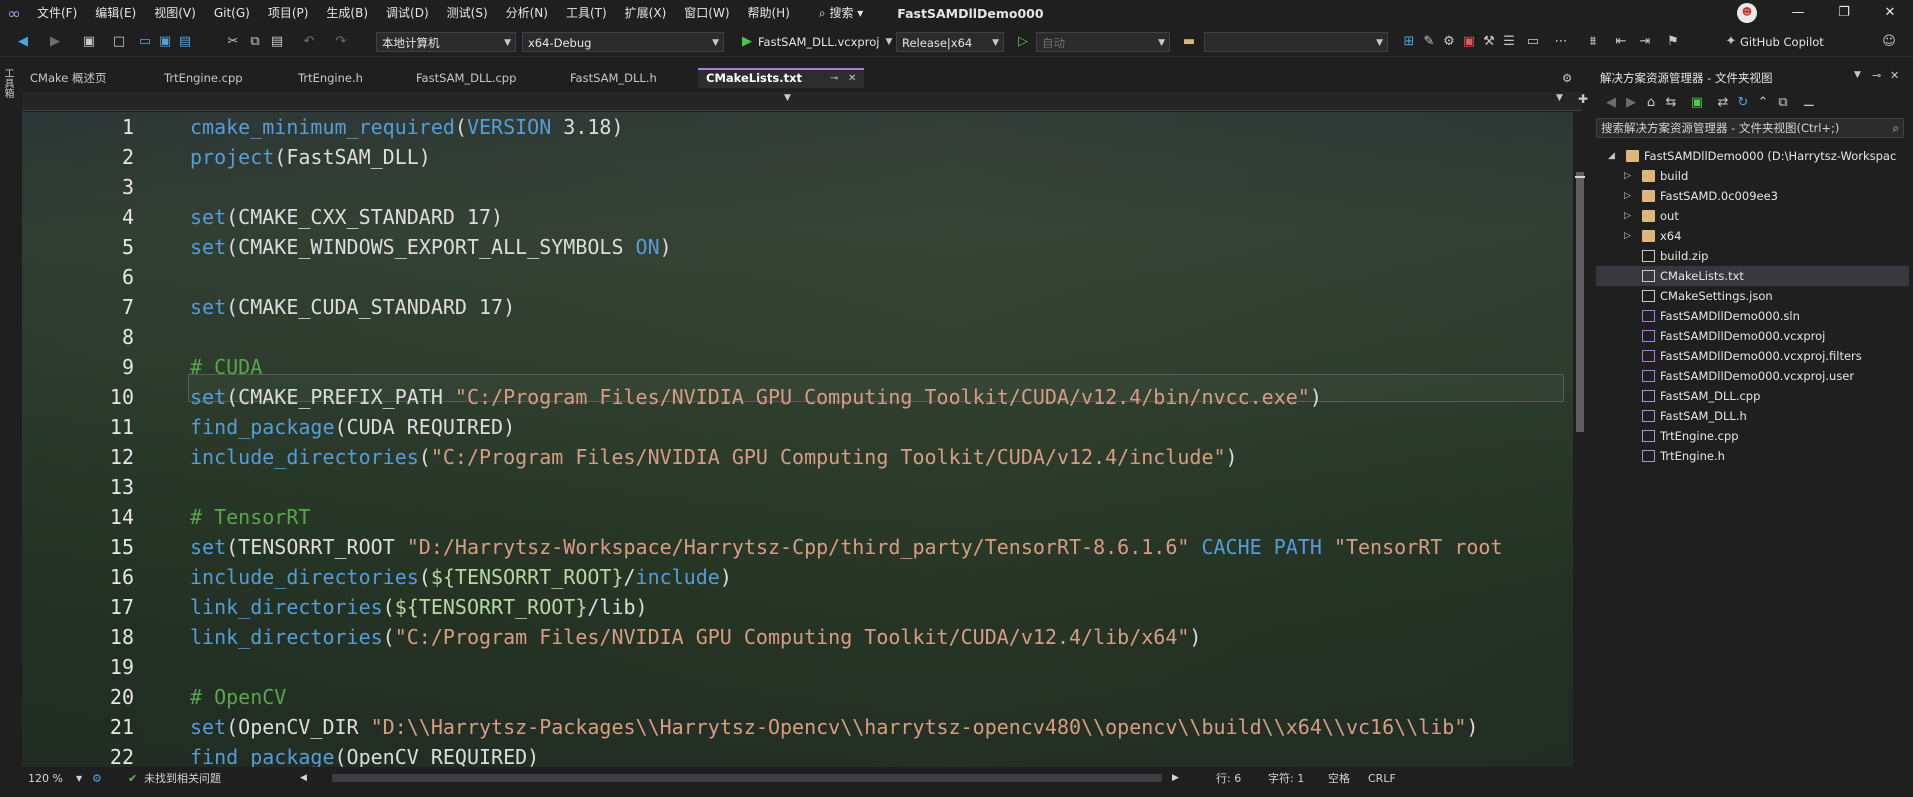 The height and width of the screenshot is (797, 1913). What do you see at coordinates (1631, 103) in the screenshot?
I see `forward-icon: ▶` at bounding box center [1631, 103].